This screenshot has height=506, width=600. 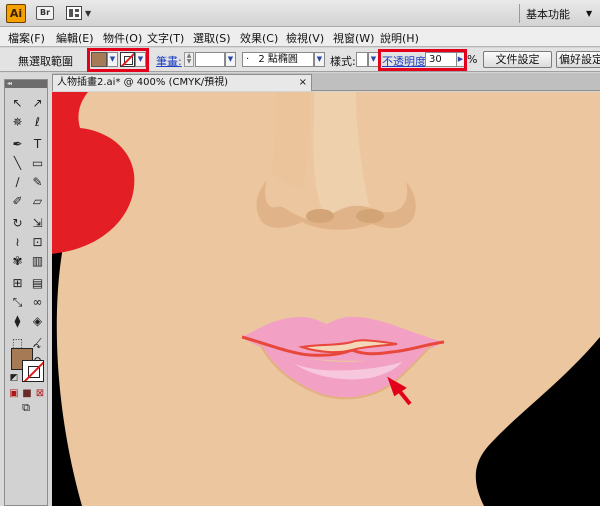 I want to click on type-tool-icon: T, so click(x=37, y=144).